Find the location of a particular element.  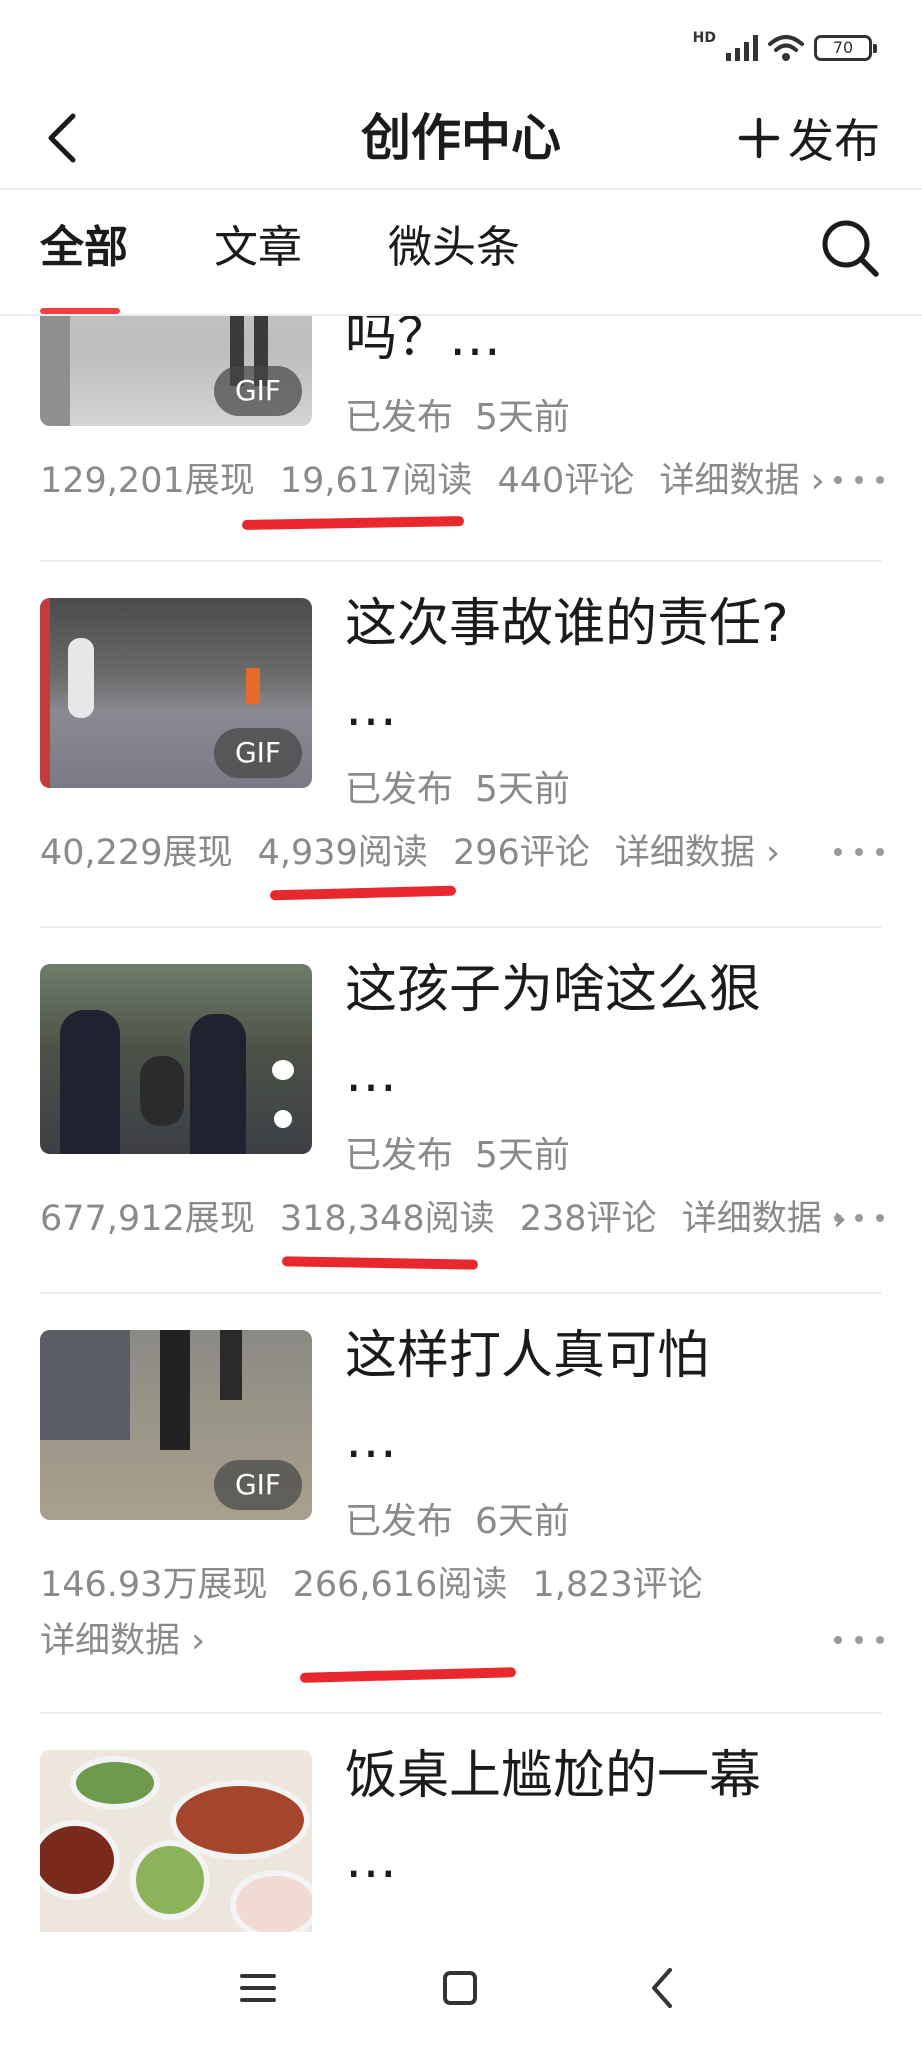

back-triangle-icon is located at coordinates (662, 1988).